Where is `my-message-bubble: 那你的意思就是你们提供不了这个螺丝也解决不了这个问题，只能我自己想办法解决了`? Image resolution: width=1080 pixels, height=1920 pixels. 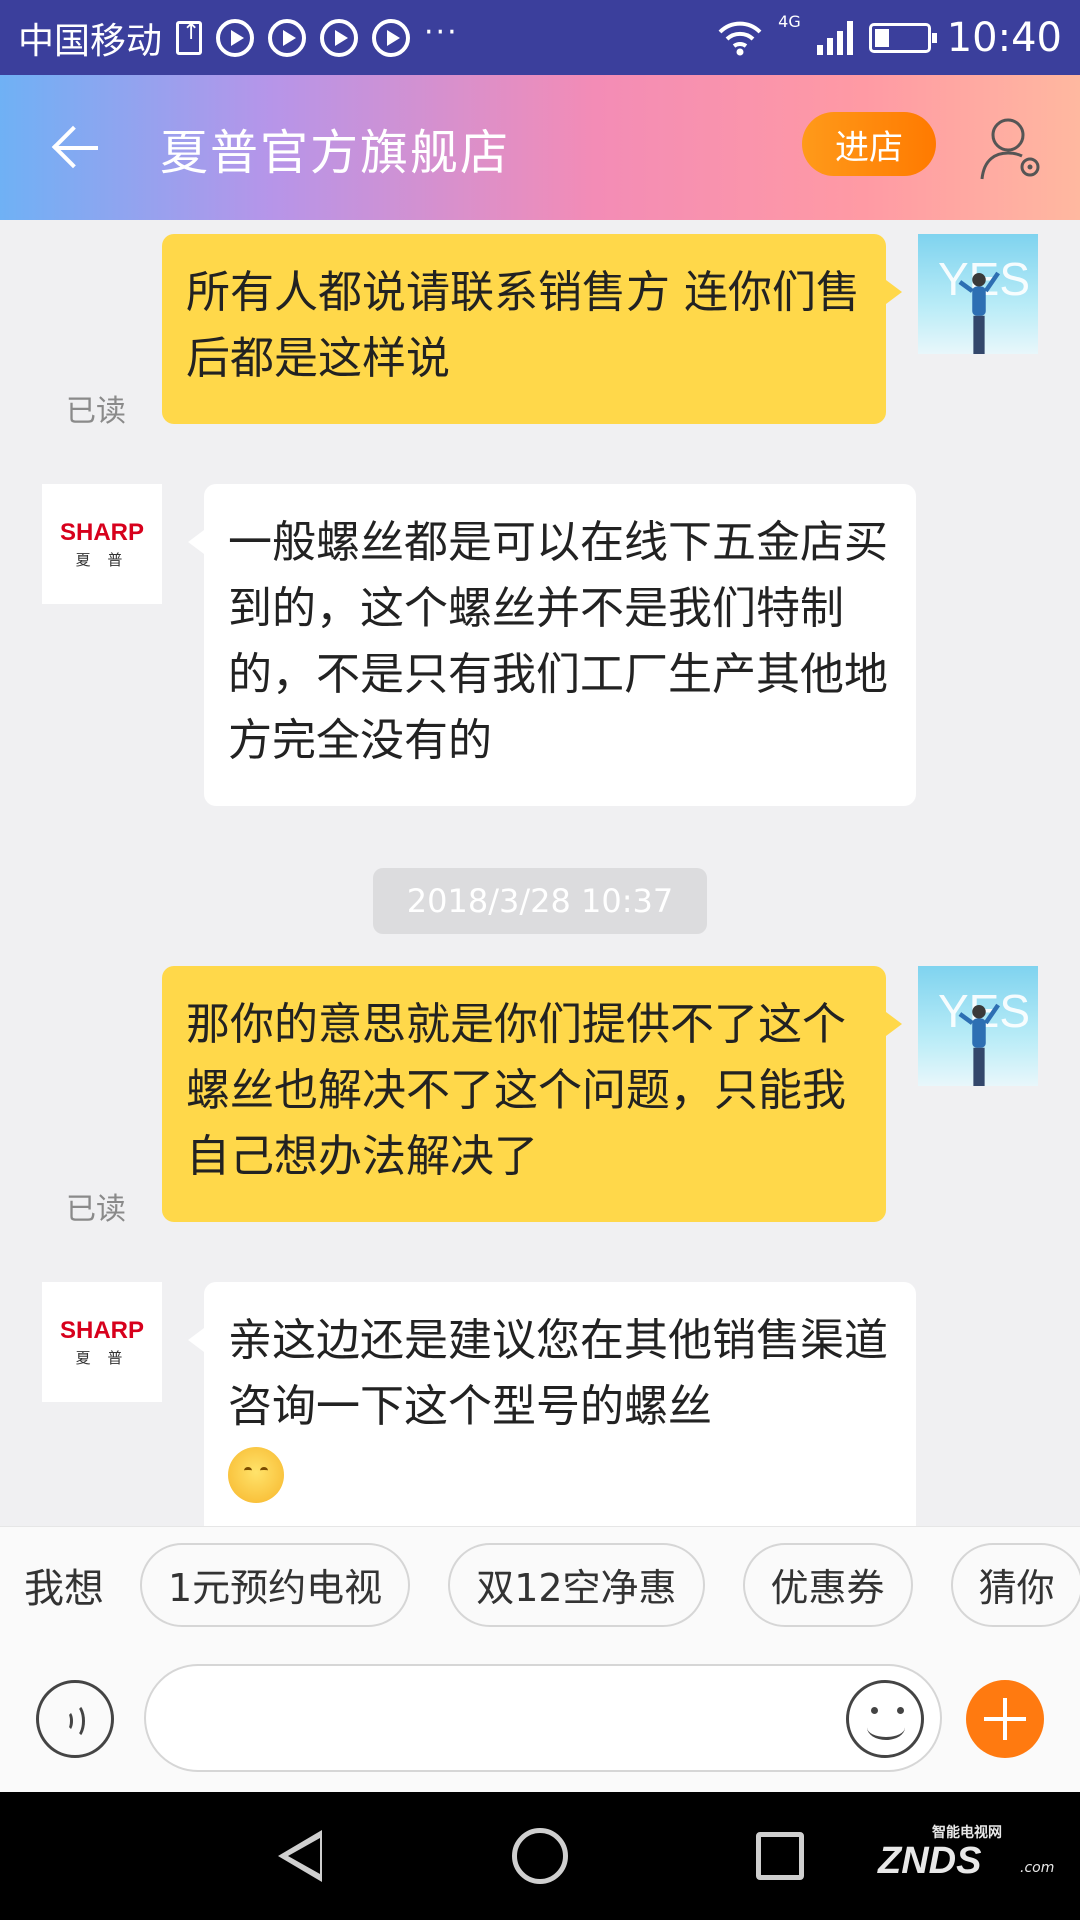 my-message-bubble: 那你的意思就是你们提供不了这个螺丝也解决不了这个问题，只能我自己想办法解决了 is located at coordinates (532, 1094).